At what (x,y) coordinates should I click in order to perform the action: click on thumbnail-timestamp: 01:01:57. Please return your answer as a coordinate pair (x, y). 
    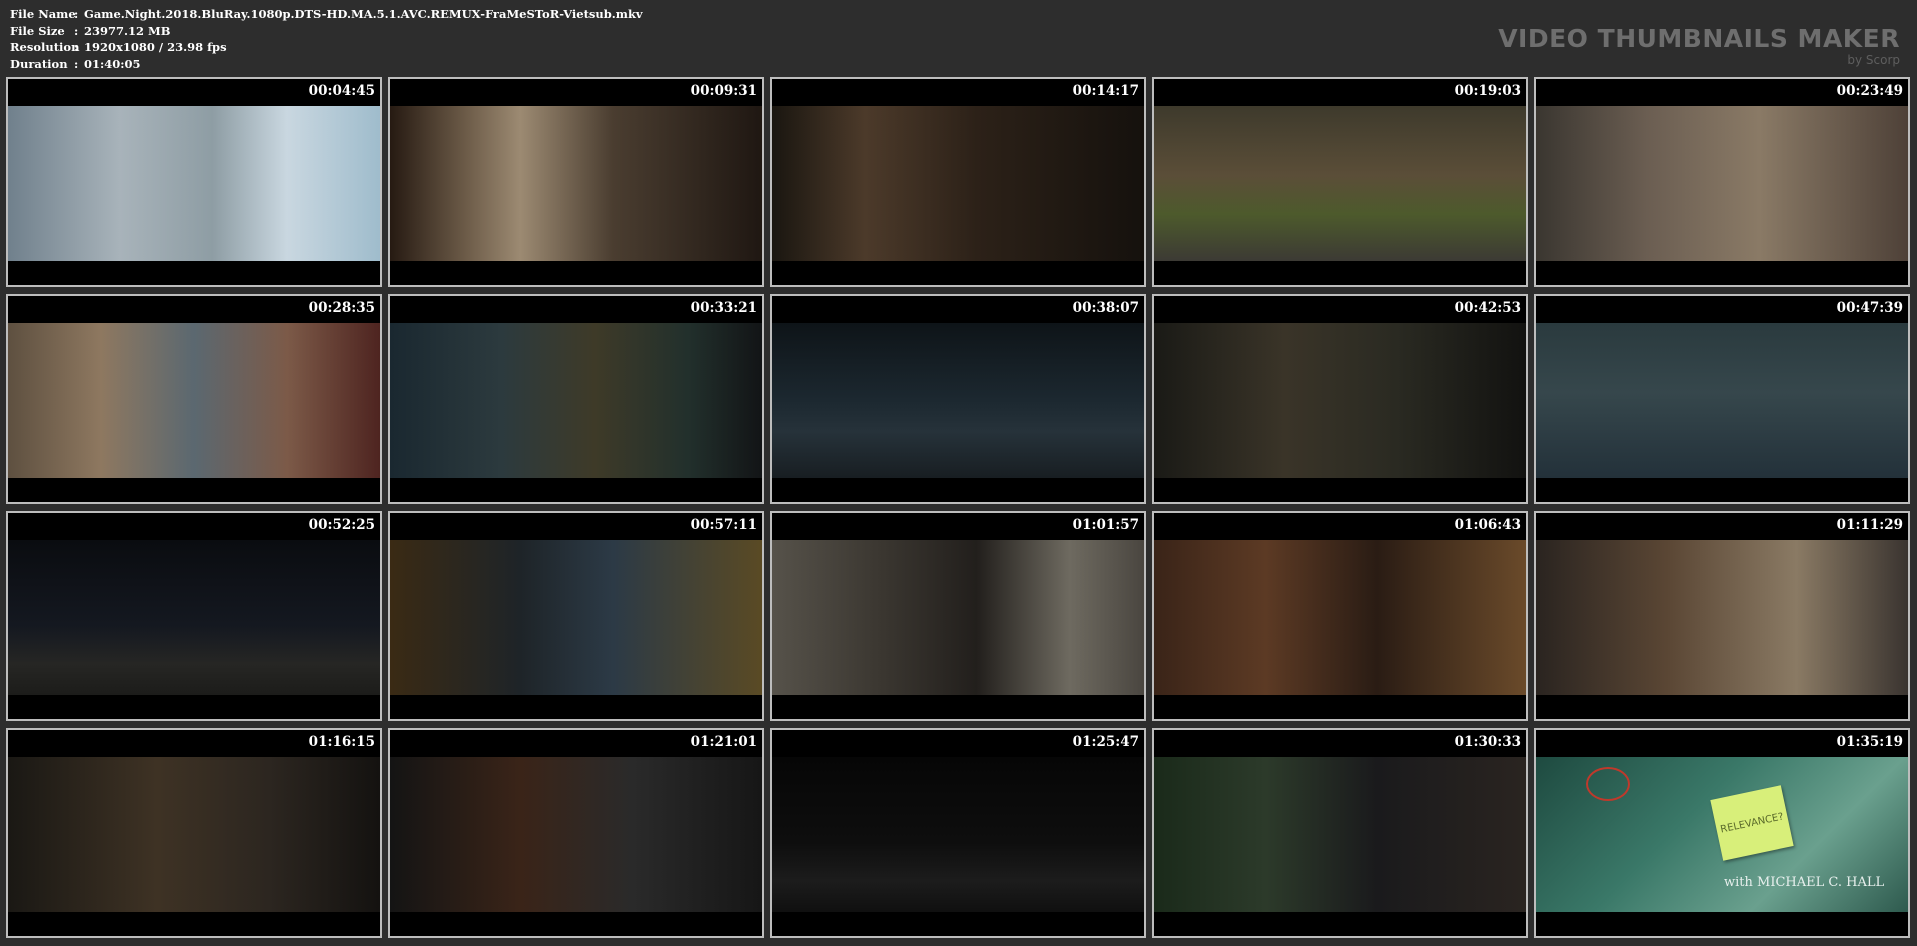
    Looking at the image, I should click on (1105, 525).